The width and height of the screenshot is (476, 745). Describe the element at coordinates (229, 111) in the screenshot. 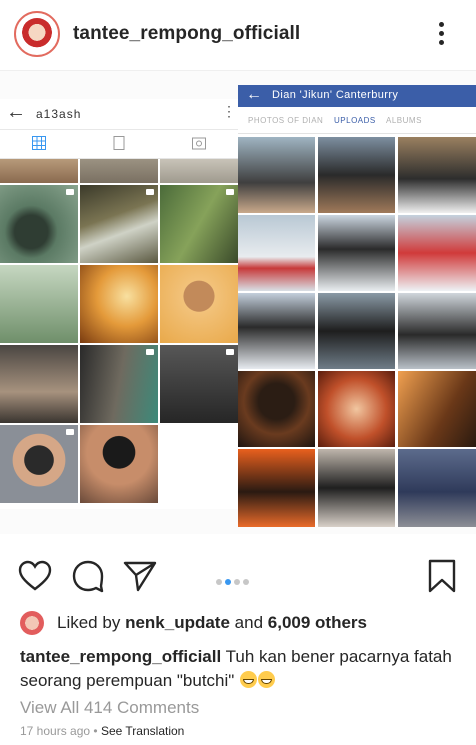

I see `more-vertical-icon: ⋮` at that location.